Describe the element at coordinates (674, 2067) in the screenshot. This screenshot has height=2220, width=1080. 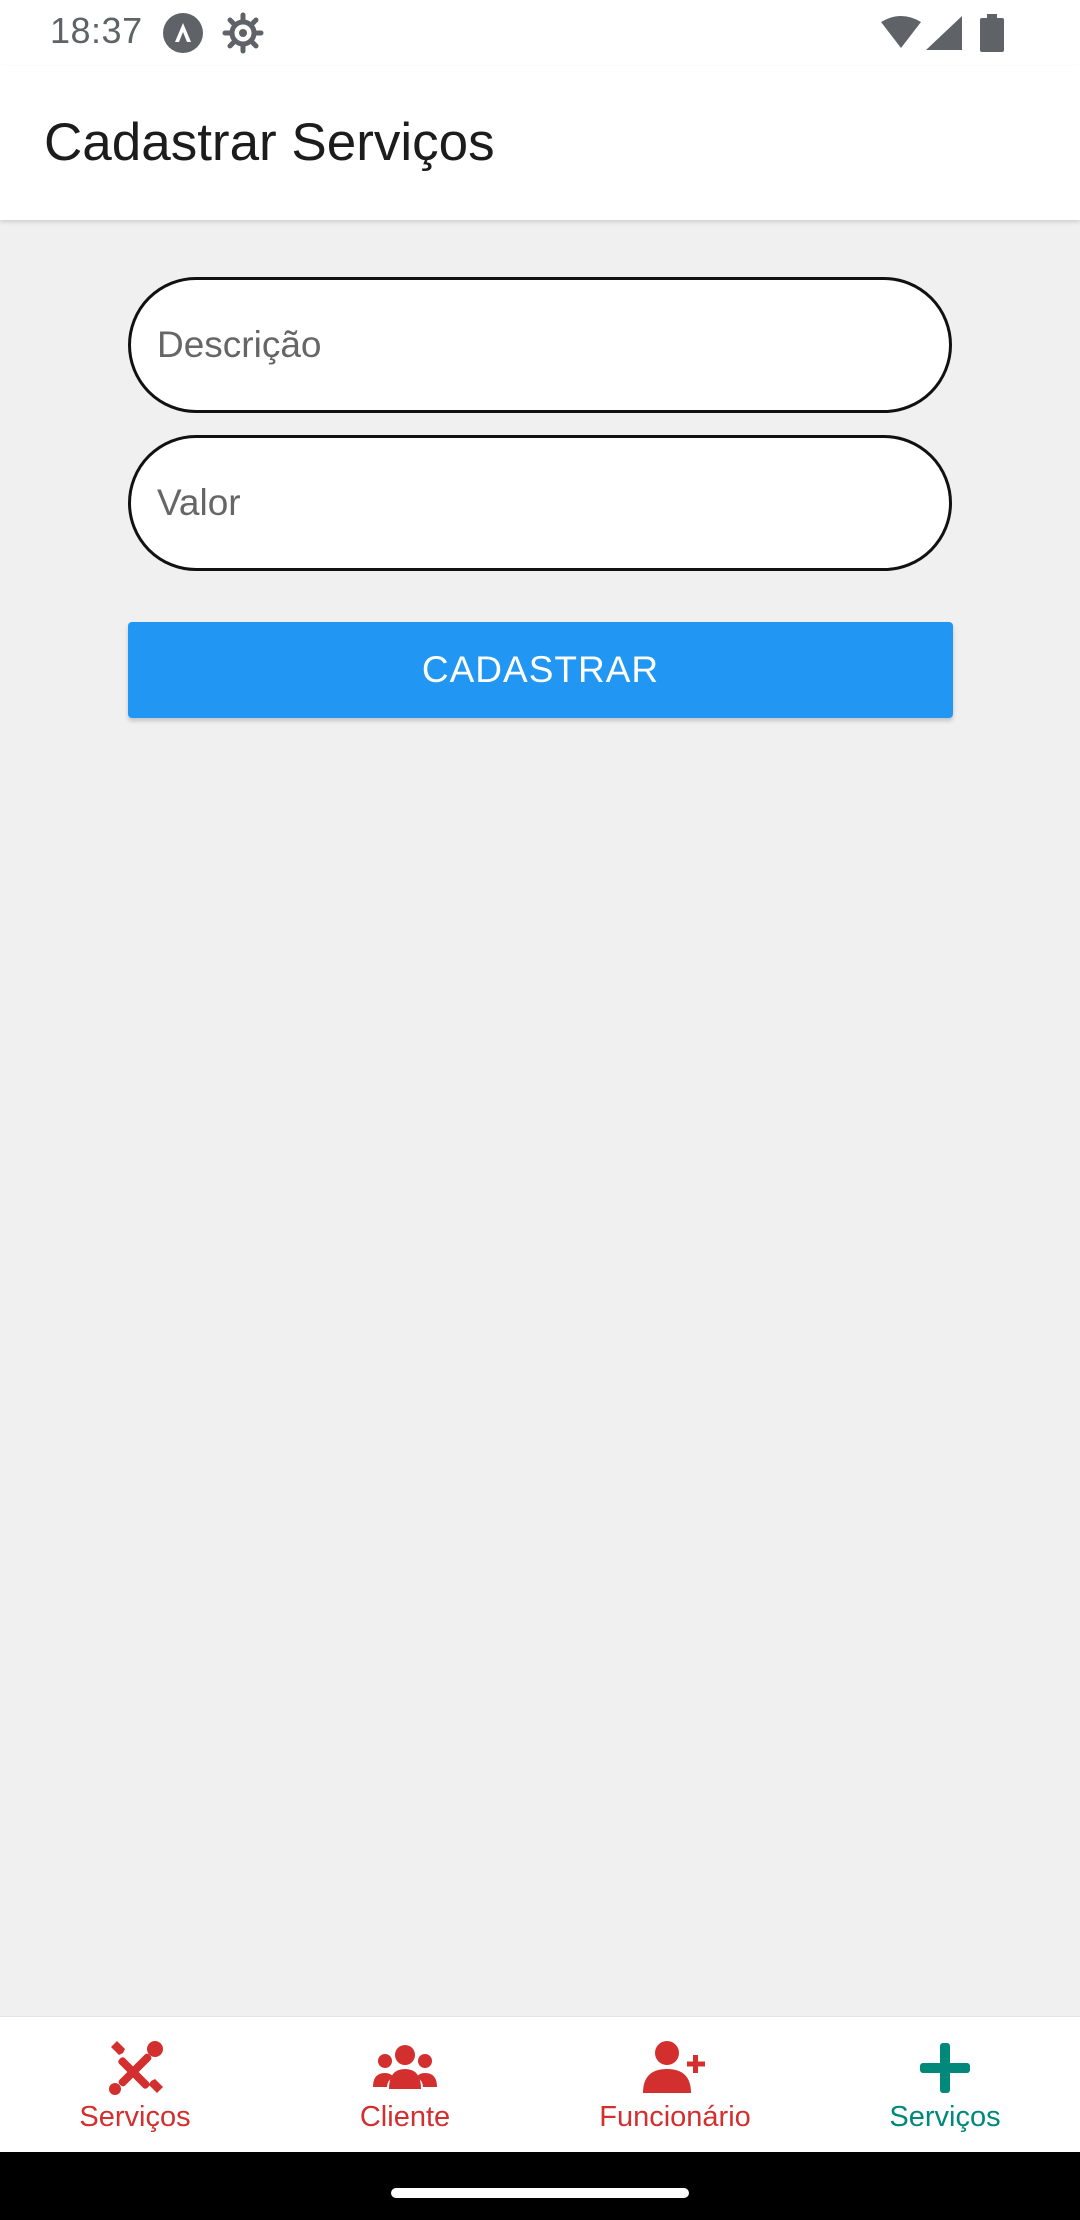
I see `user-plus-icon` at that location.